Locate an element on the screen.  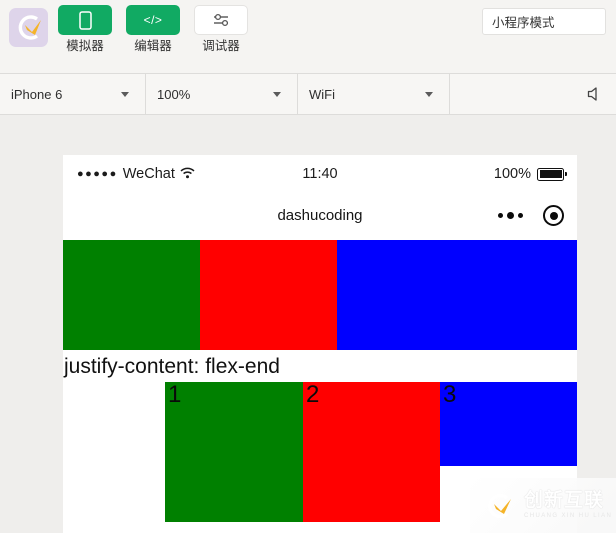
simulator-button: 模拟器 is located at coordinates (85, 30).